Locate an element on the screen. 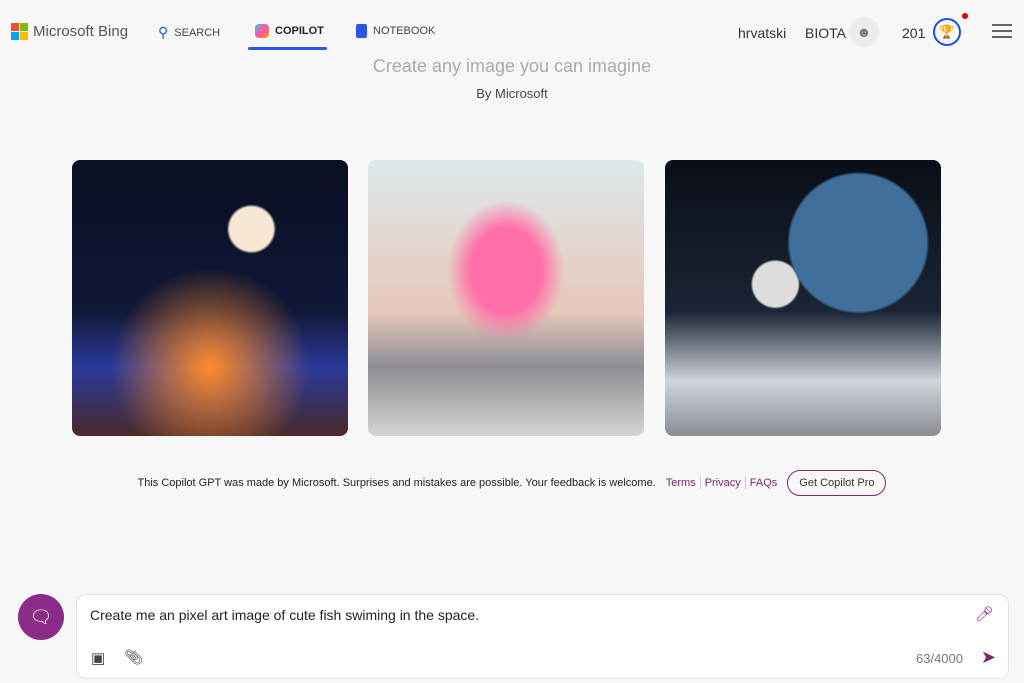  bing-logo: Microsoft Bing is located at coordinates (69, 31).